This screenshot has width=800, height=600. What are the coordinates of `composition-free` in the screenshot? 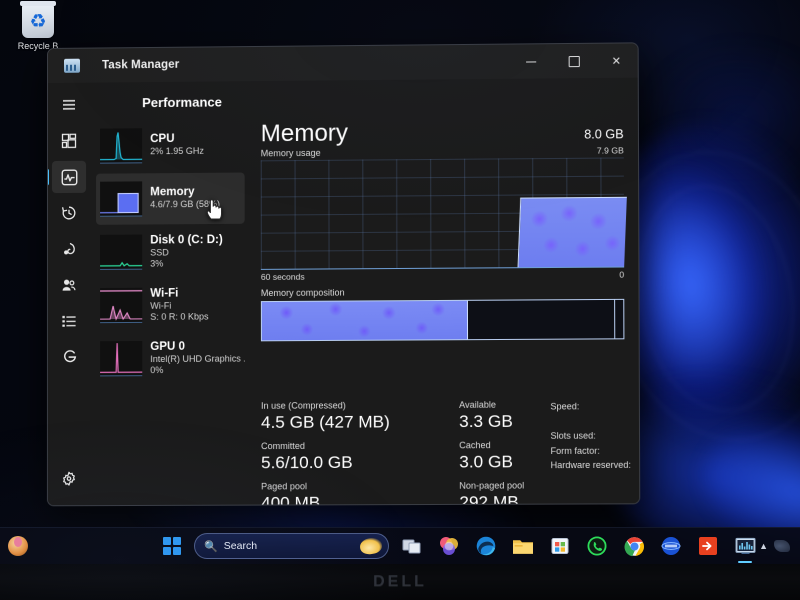 It's located at (619, 319).